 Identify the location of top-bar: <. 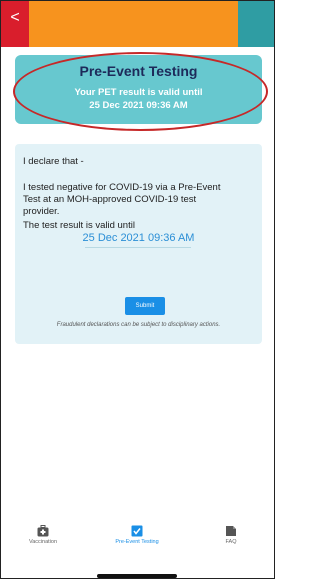
(137, 24).